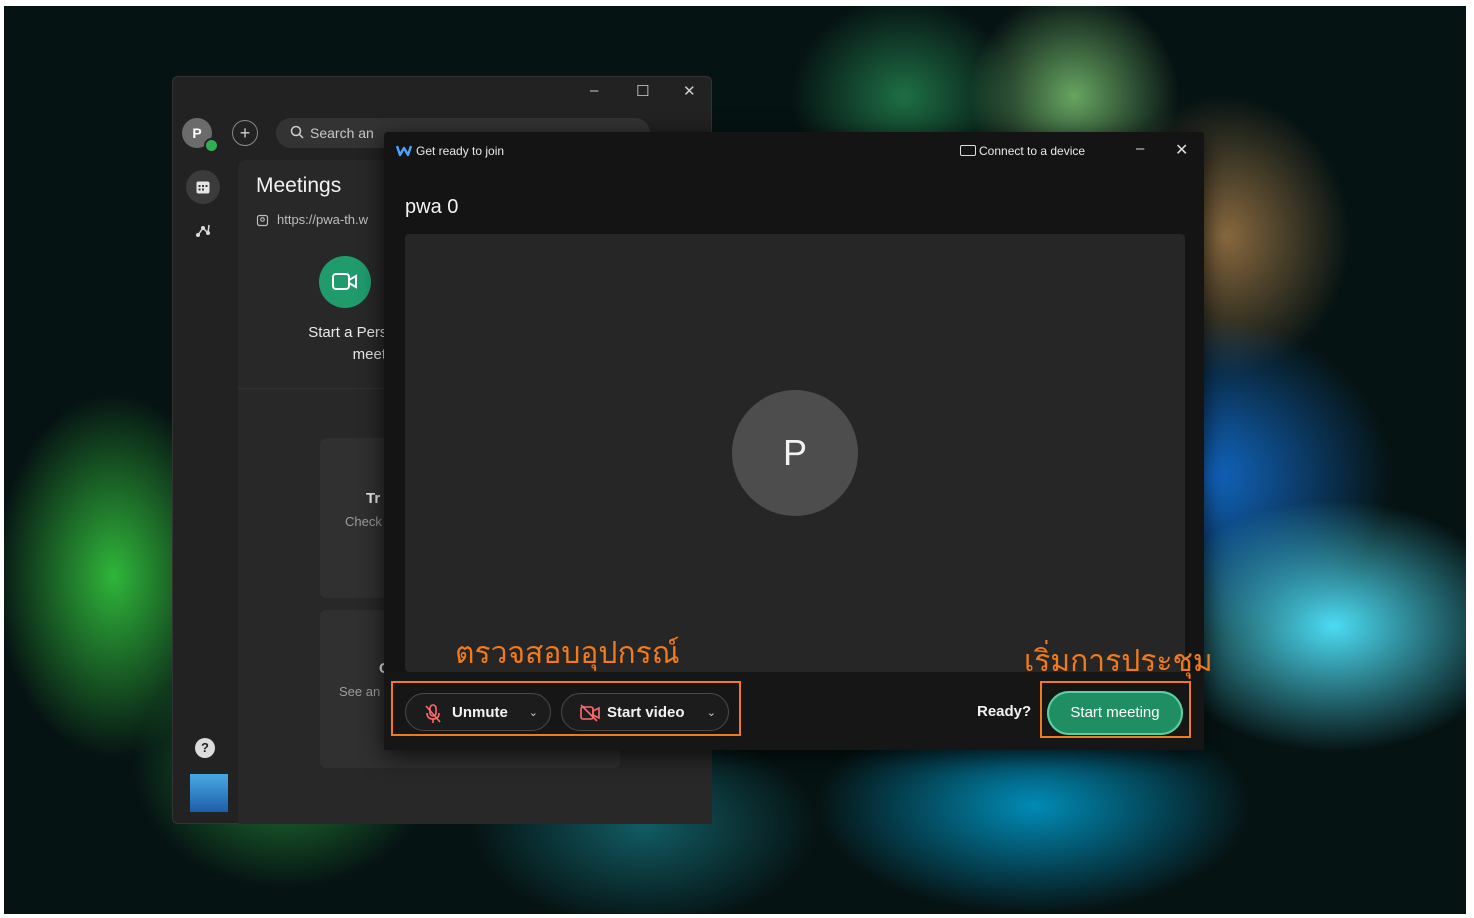 This screenshot has height=918, width=1474. What do you see at coordinates (297, 132) in the screenshot?
I see `search-icon` at bounding box center [297, 132].